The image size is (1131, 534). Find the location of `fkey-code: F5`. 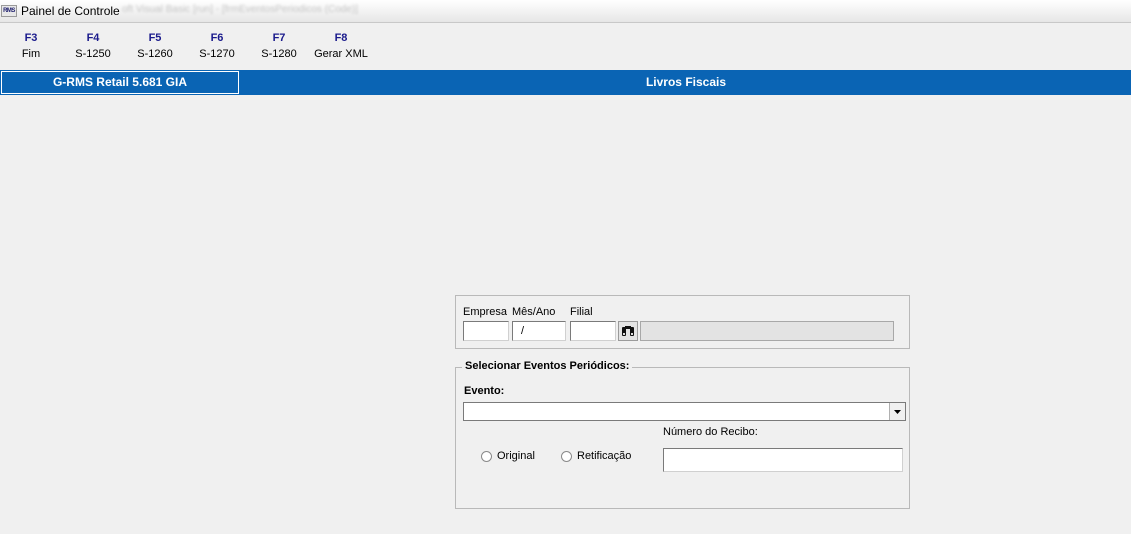

fkey-code: F5 is located at coordinates (155, 38).